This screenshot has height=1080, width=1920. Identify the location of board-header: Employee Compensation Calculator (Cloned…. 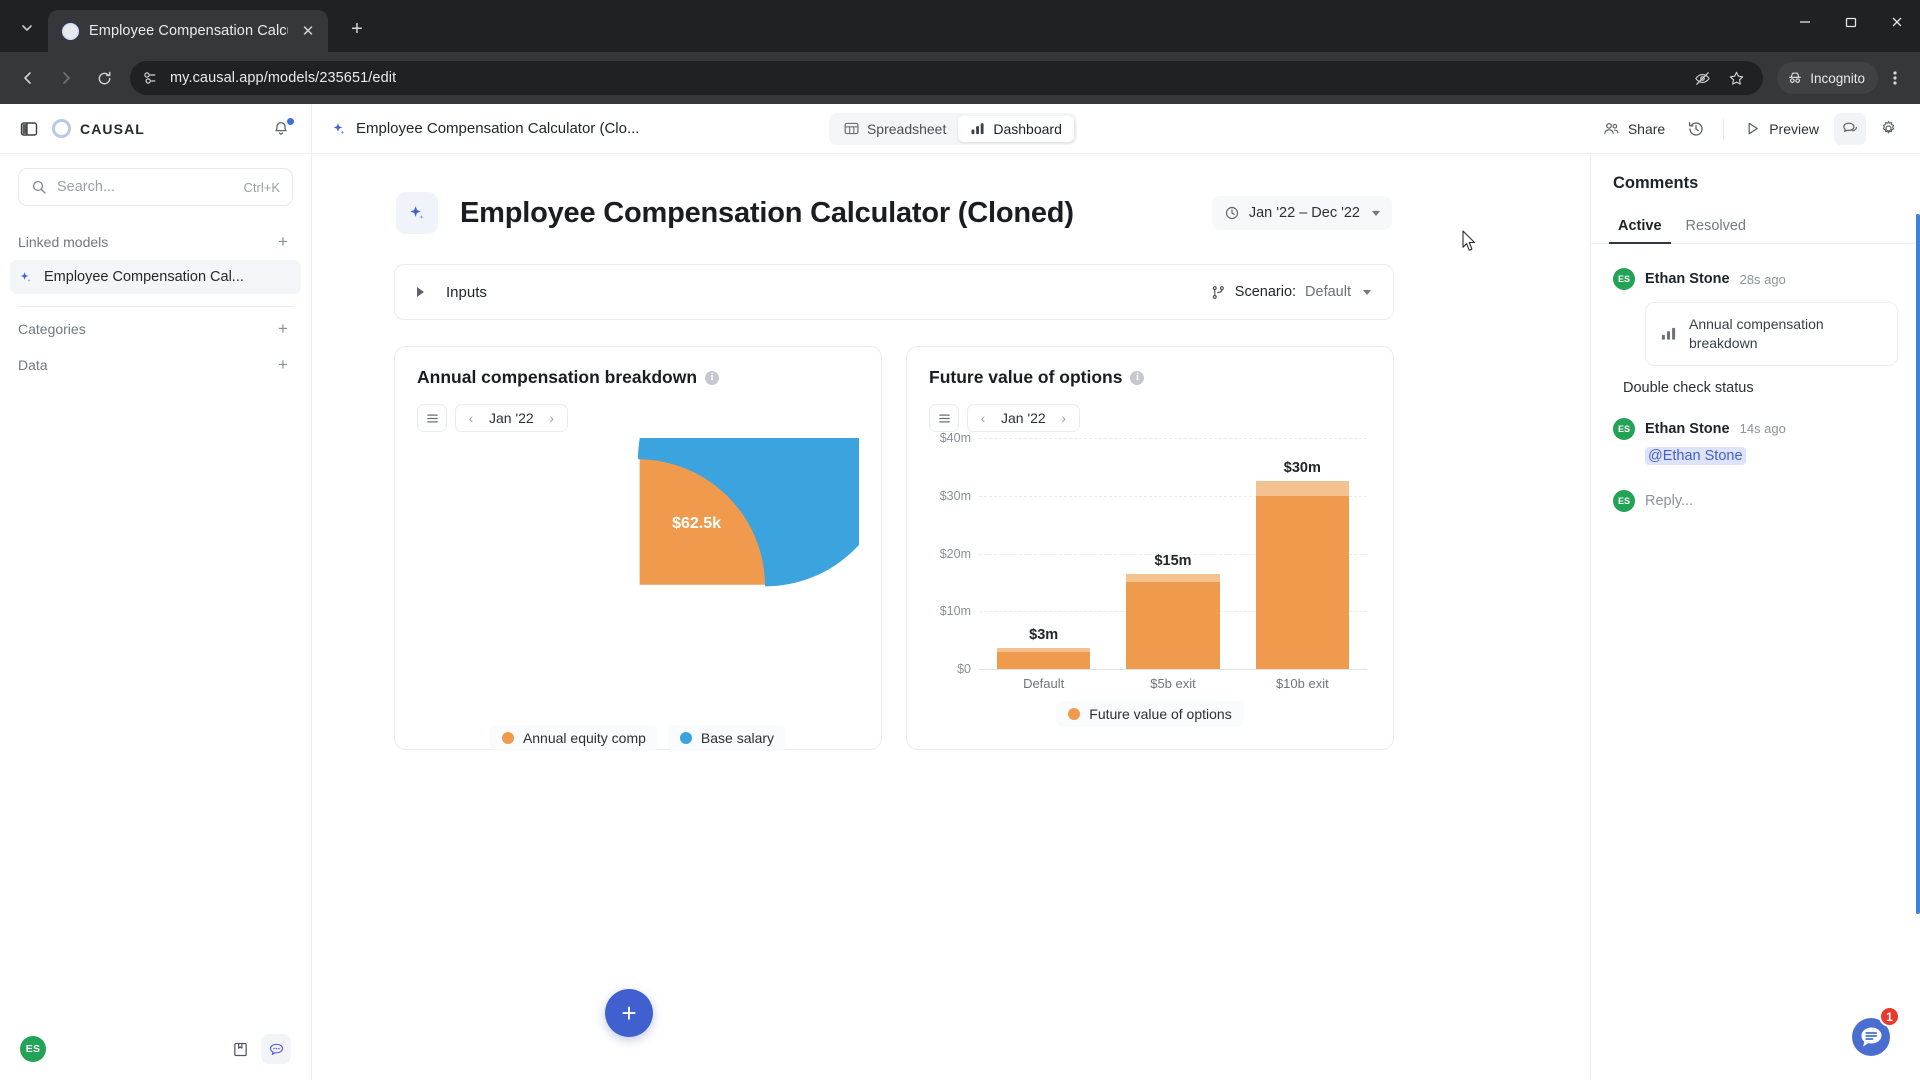
(894, 213).